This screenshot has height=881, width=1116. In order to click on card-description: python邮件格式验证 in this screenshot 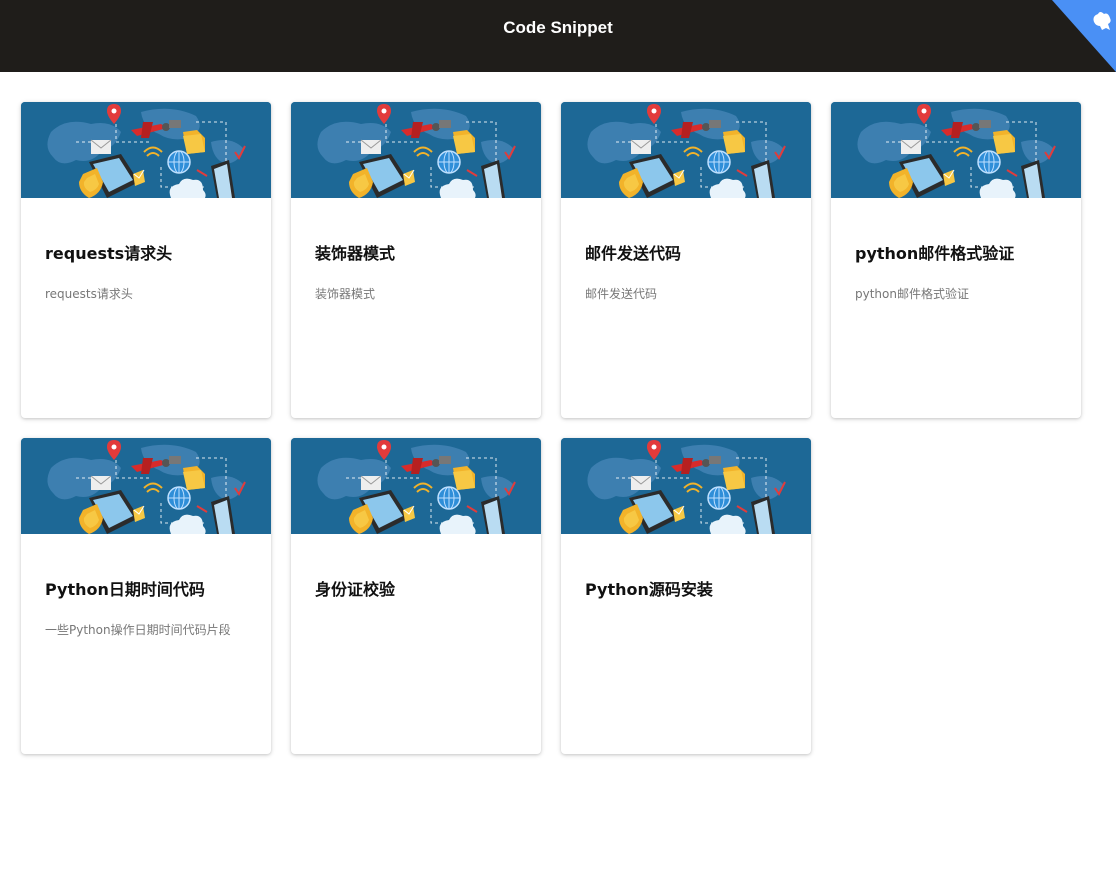, I will do `click(912, 294)`.